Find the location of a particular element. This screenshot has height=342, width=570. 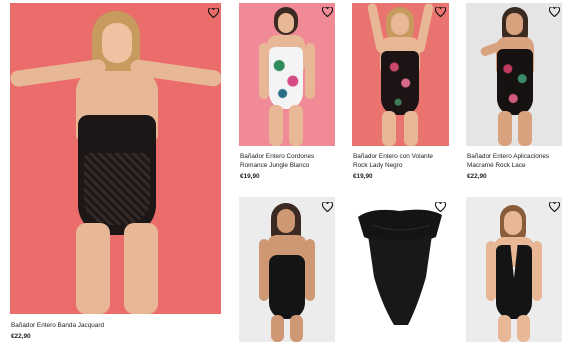

product-card-black-bandeau is located at coordinates (287, 269).